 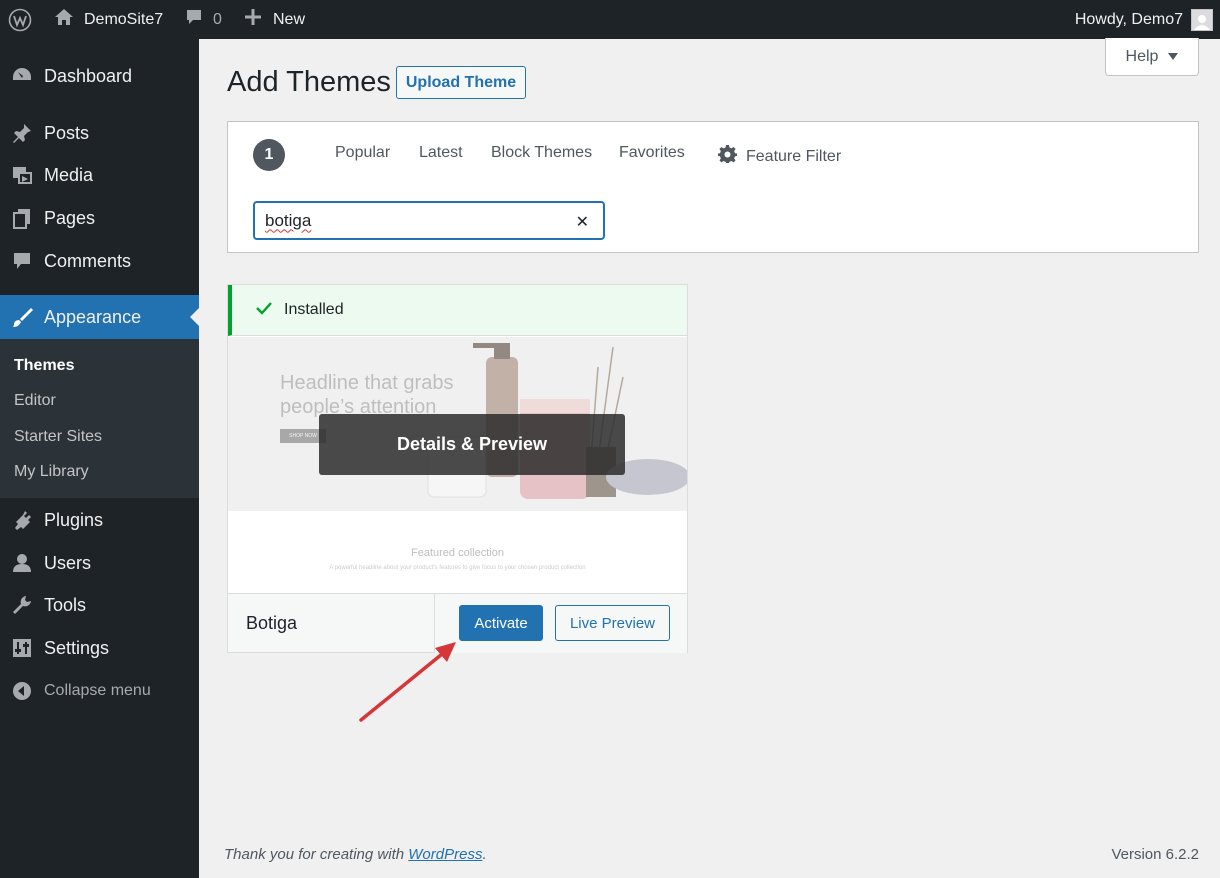 I want to click on clear-search-icon: ✕, so click(x=582, y=222).